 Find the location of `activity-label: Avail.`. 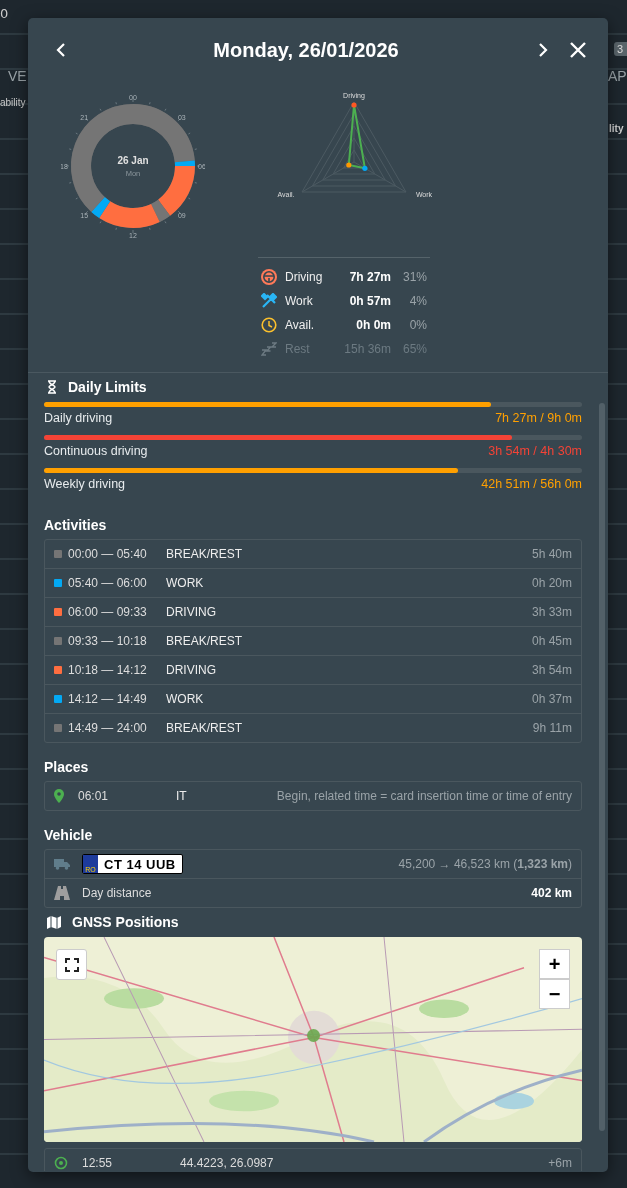

activity-label: Avail. is located at coordinates (300, 325).